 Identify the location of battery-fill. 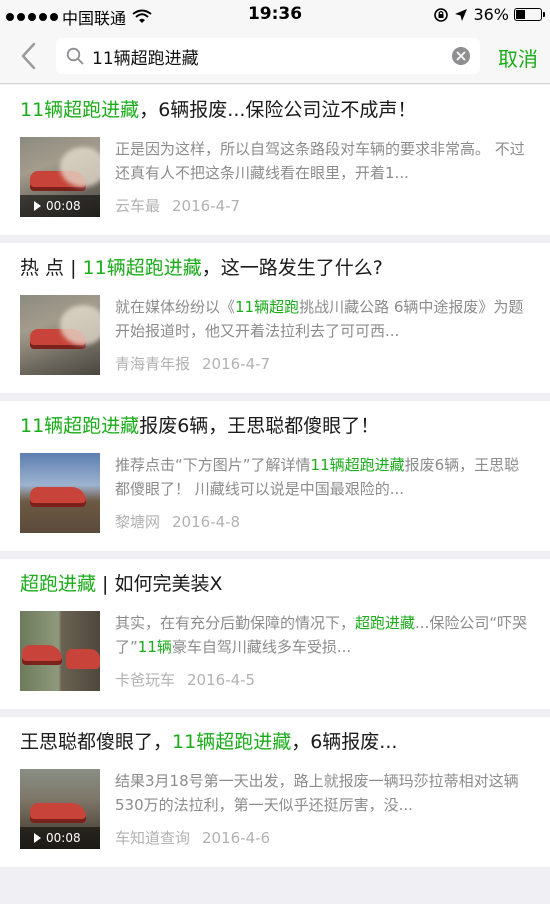
(520, 14).